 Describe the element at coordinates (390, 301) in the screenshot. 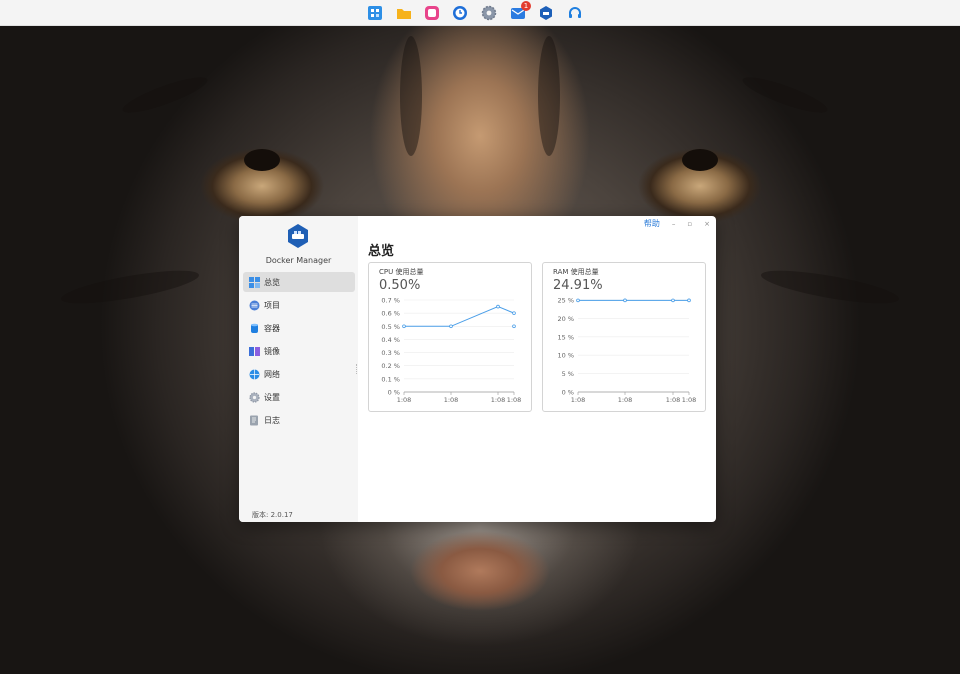

I see `y-tick-label: 0.7 %` at that location.